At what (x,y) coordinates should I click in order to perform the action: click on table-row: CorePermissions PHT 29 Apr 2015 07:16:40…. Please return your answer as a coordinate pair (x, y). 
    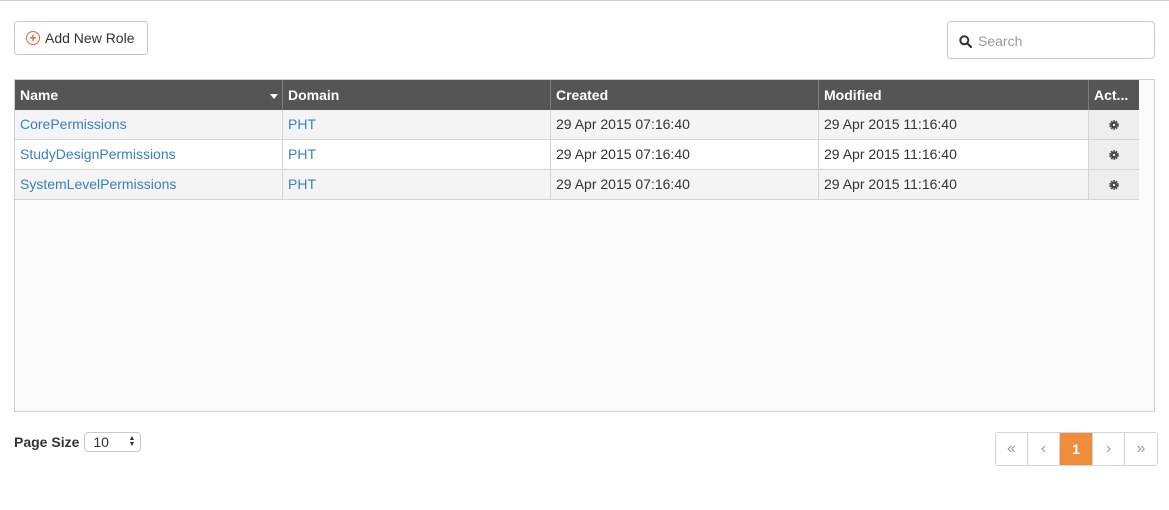
    Looking at the image, I should click on (577, 125).